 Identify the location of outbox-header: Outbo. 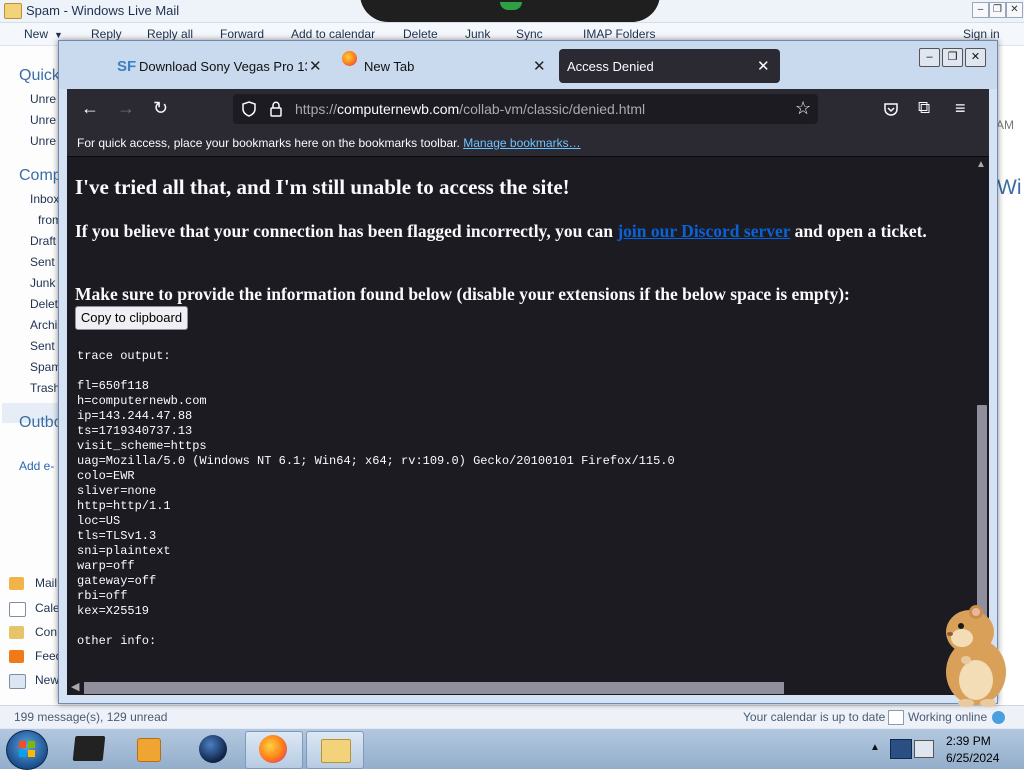
(41, 423).